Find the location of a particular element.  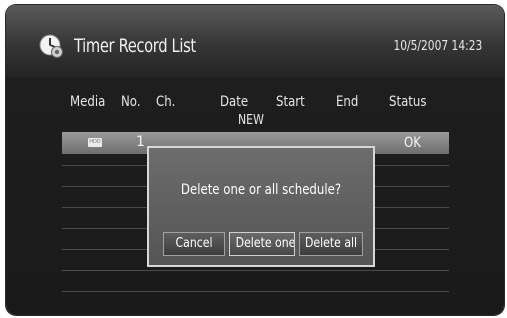

delete-one-button: Delete one is located at coordinates (262, 244).